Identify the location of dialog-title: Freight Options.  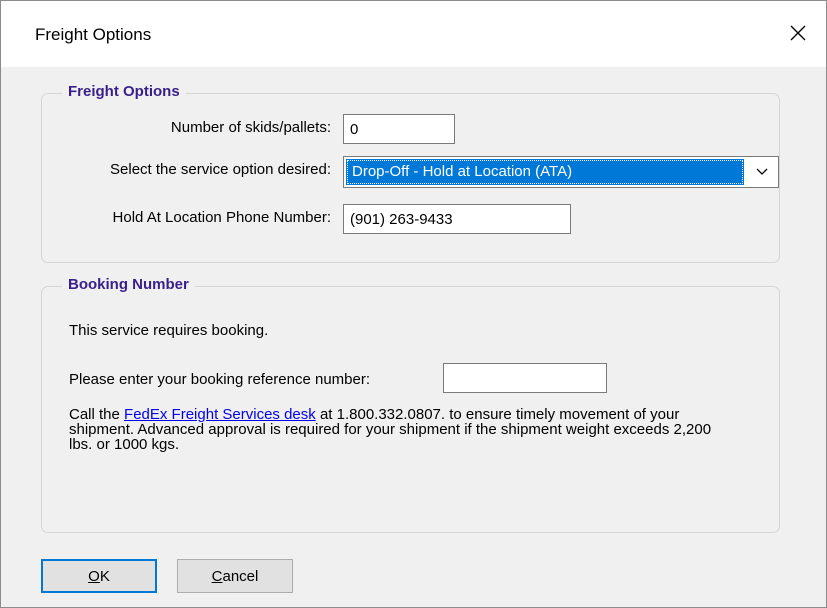
(93, 34).